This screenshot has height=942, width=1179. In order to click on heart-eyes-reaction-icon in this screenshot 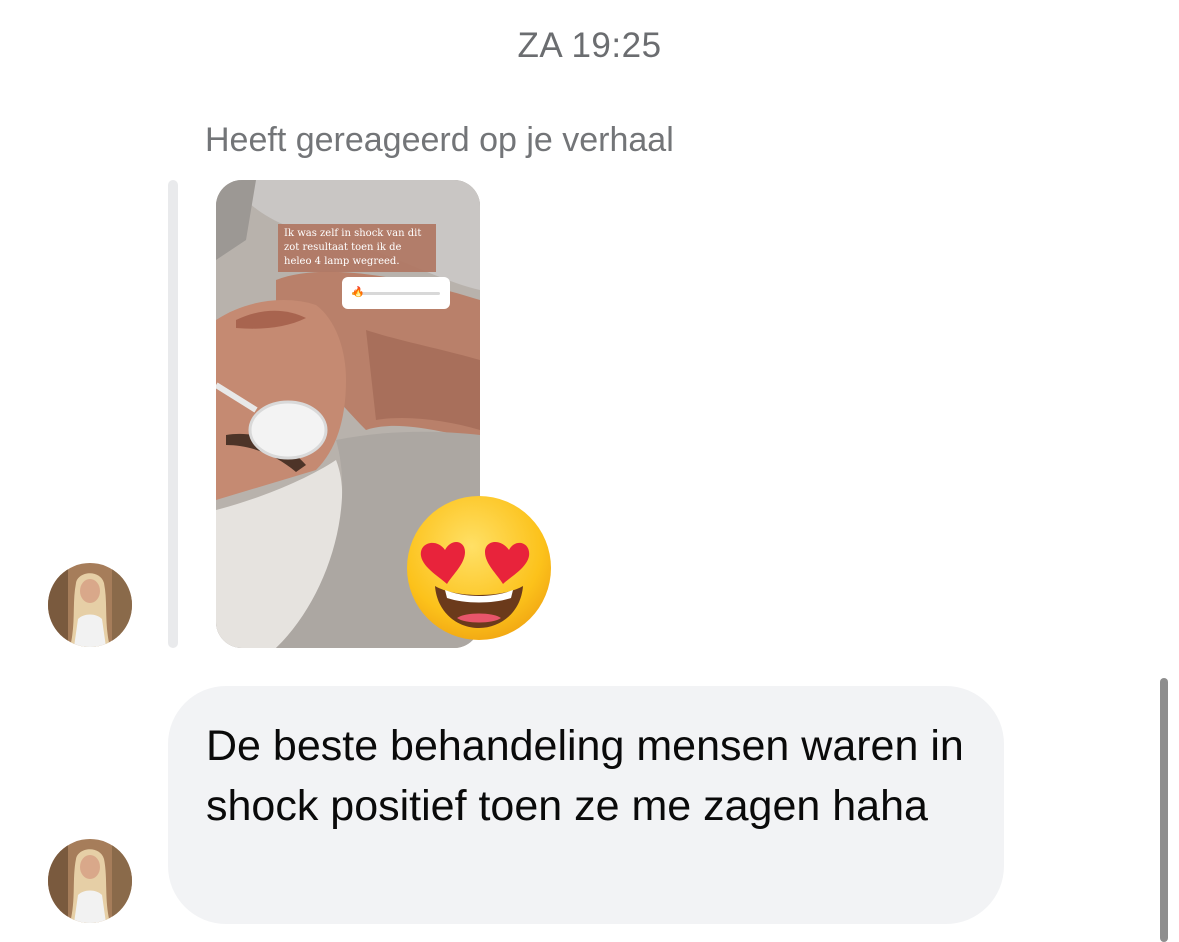, I will do `click(479, 568)`.